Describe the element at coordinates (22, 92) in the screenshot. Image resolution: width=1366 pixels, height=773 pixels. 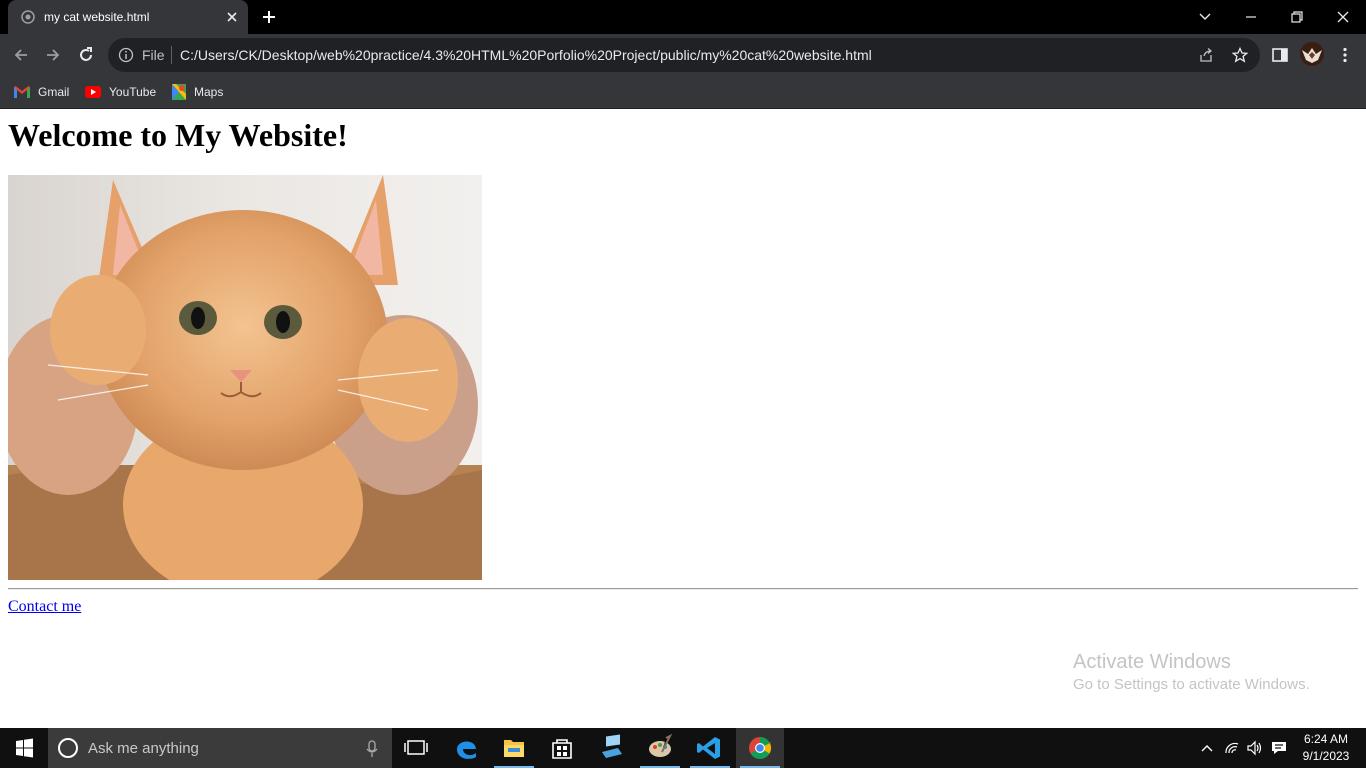
I see `gmail-icon` at that location.